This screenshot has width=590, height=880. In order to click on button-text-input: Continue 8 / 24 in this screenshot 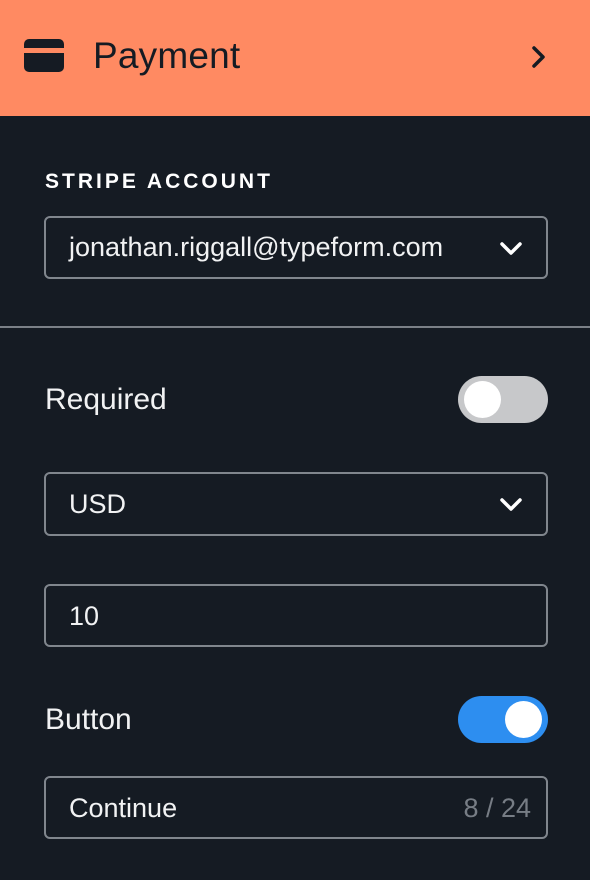, I will do `click(296, 807)`.